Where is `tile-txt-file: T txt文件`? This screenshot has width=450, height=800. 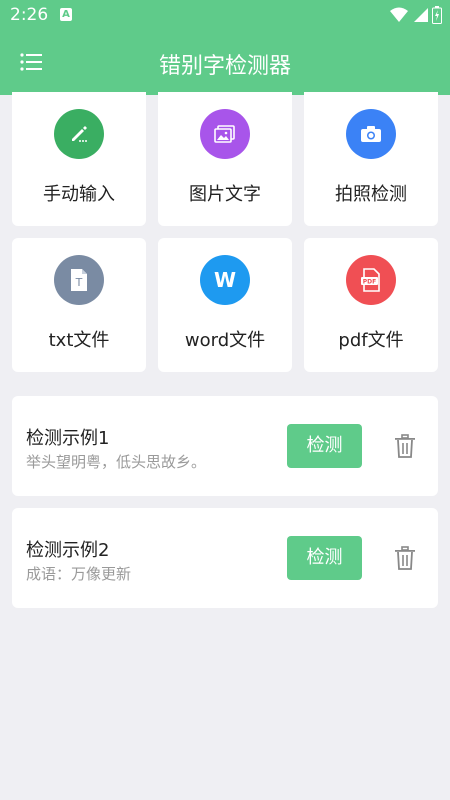
tile-txt-file: T txt文件 is located at coordinates (79, 305).